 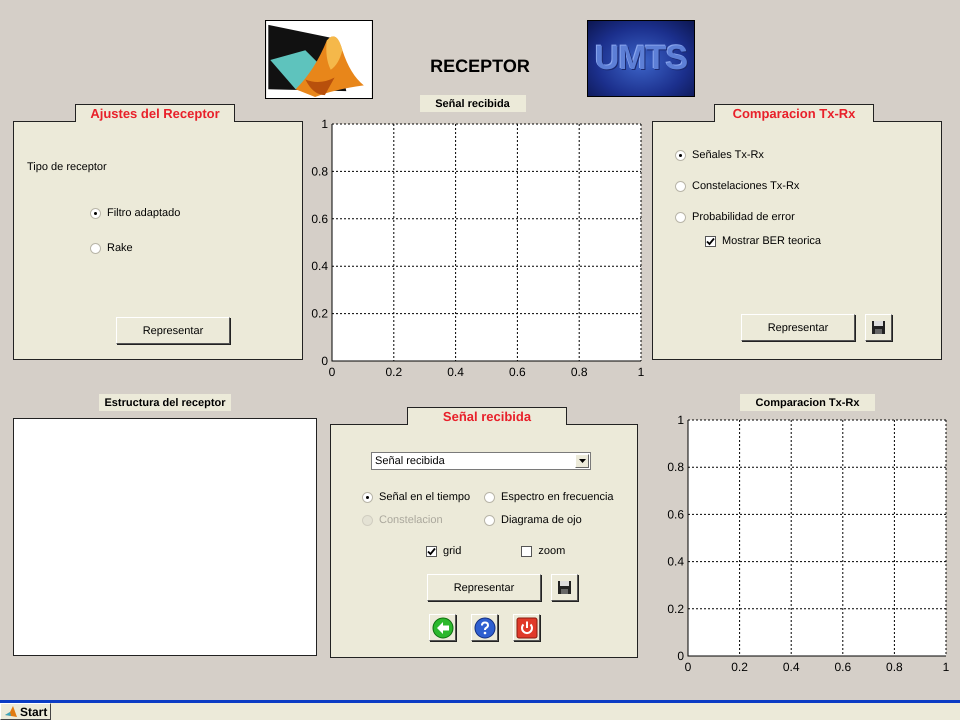 What do you see at coordinates (772, 241) in the screenshot?
I see `option-label: Mostrar BER teorica` at bounding box center [772, 241].